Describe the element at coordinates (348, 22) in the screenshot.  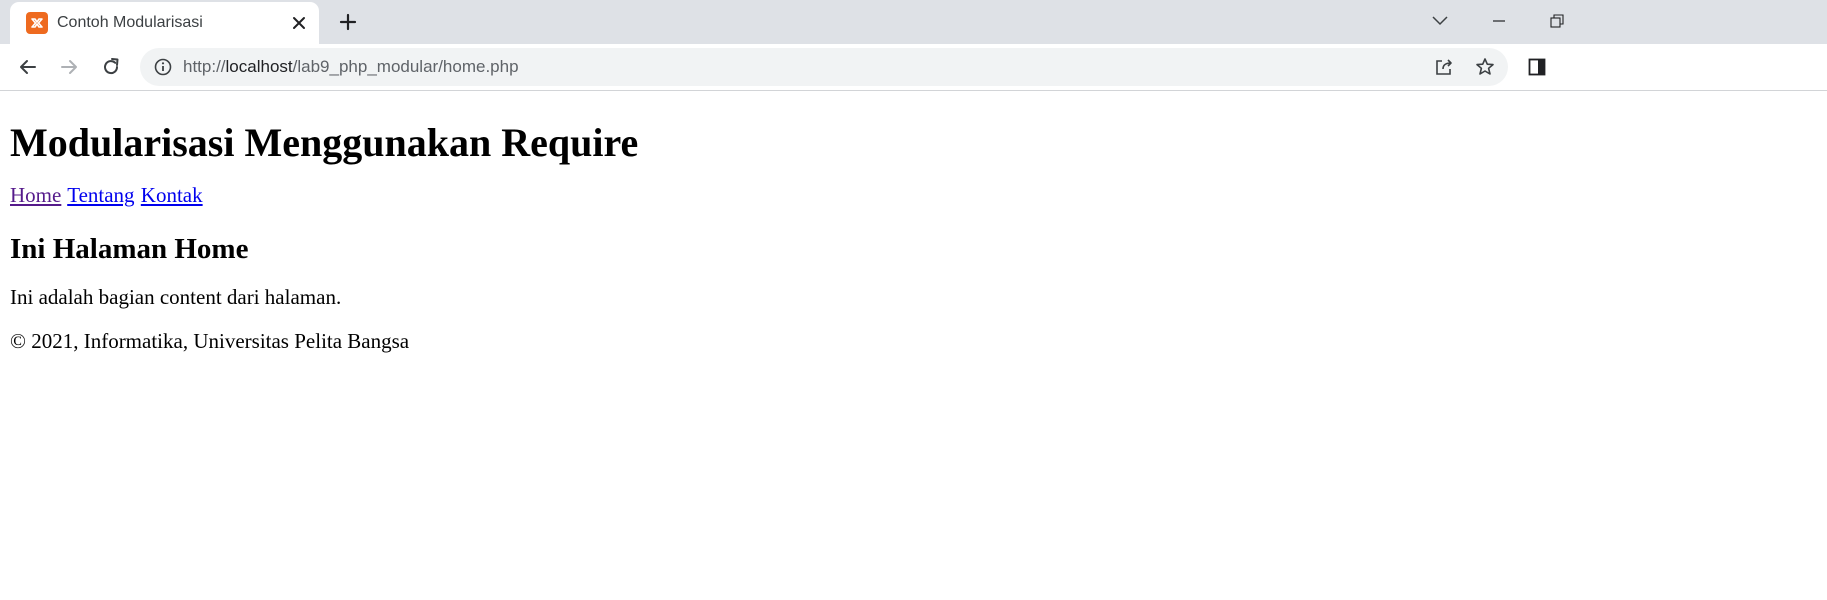
I see `plus-icon` at that location.